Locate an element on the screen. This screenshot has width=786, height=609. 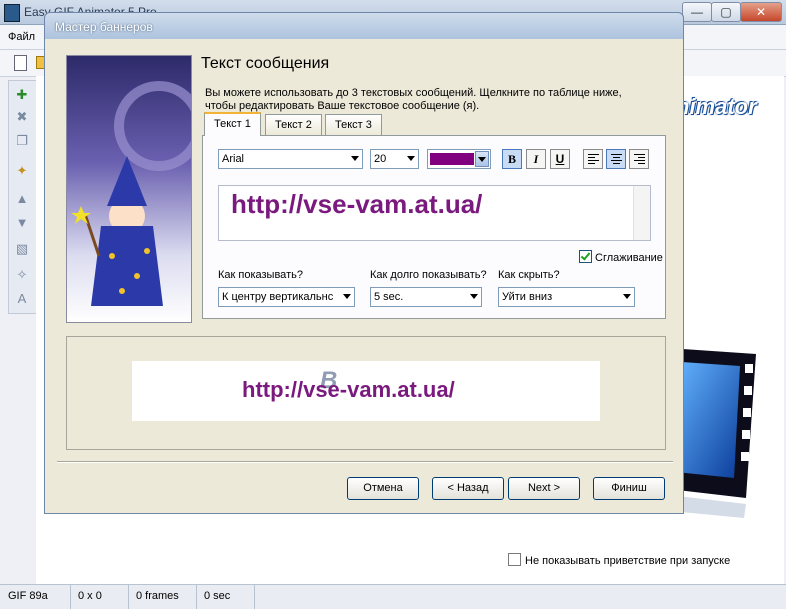
dialog-title: Мастер баннеров is located at coordinates (104, 27).